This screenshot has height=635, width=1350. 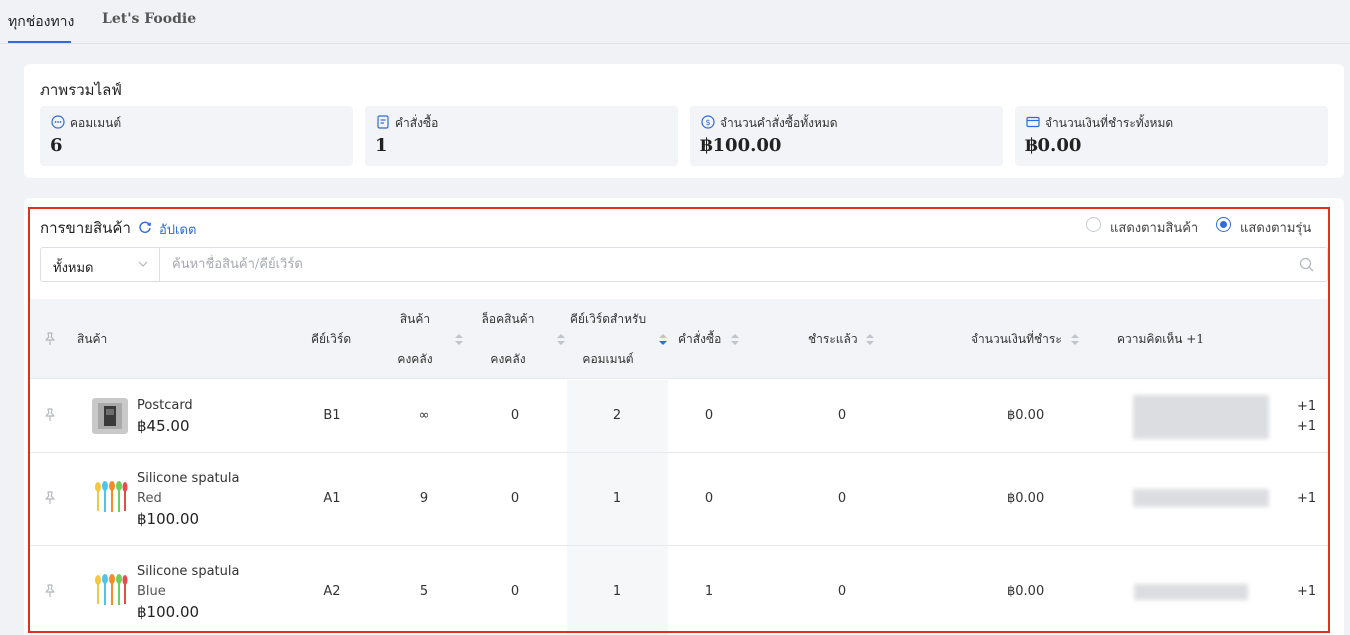 I want to click on keyword-cell: A2, so click(x=332, y=591).